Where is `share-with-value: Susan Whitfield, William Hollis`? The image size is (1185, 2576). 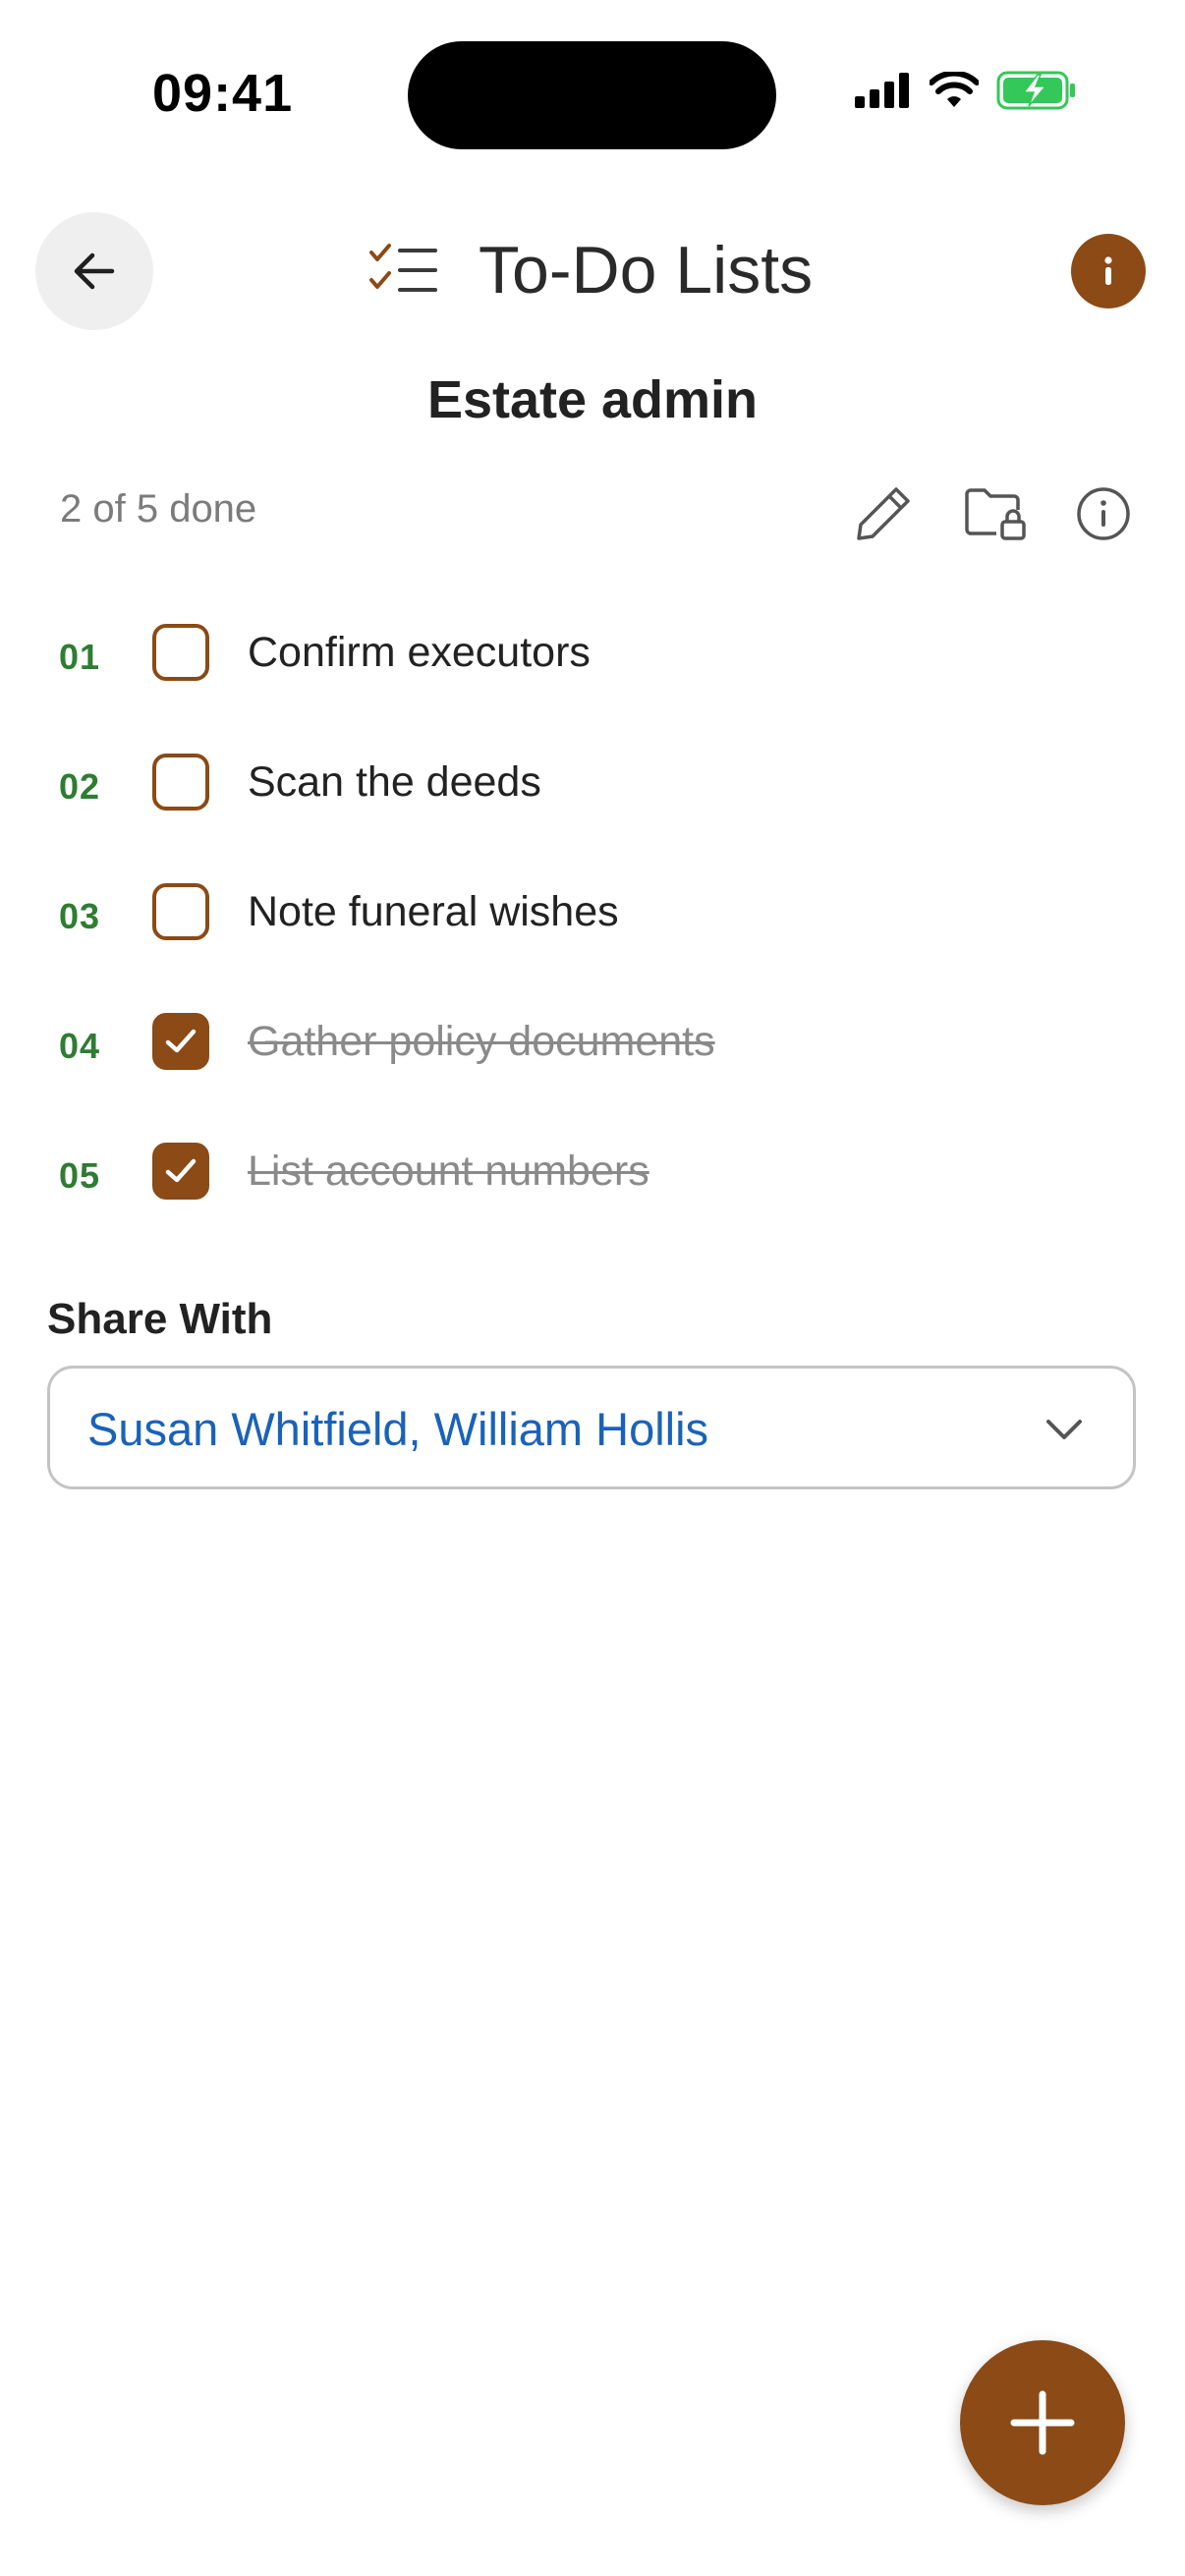
share-with-value: Susan Whitfield, William Hollis is located at coordinates (398, 1429).